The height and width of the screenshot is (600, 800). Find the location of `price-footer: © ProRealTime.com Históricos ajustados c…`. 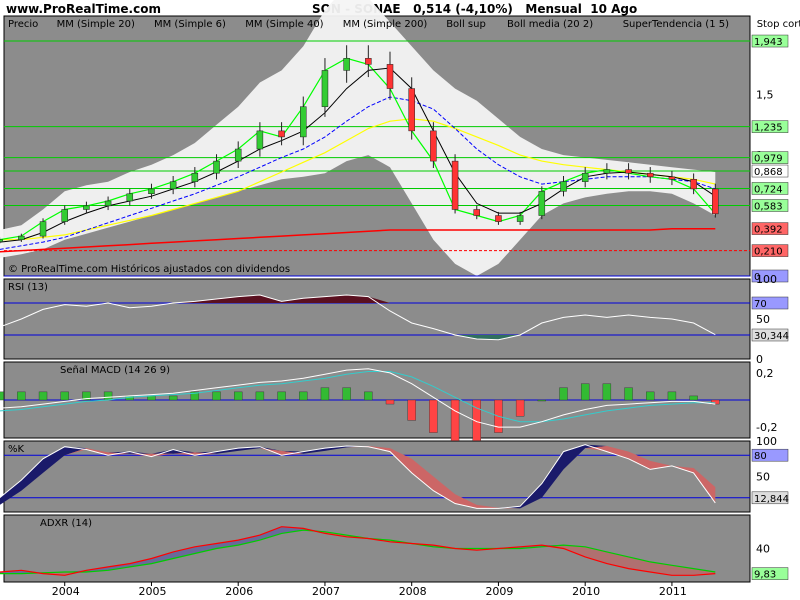

price-footer: © ProRealTime.com Históricos ajustados c… is located at coordinates (149, 269).